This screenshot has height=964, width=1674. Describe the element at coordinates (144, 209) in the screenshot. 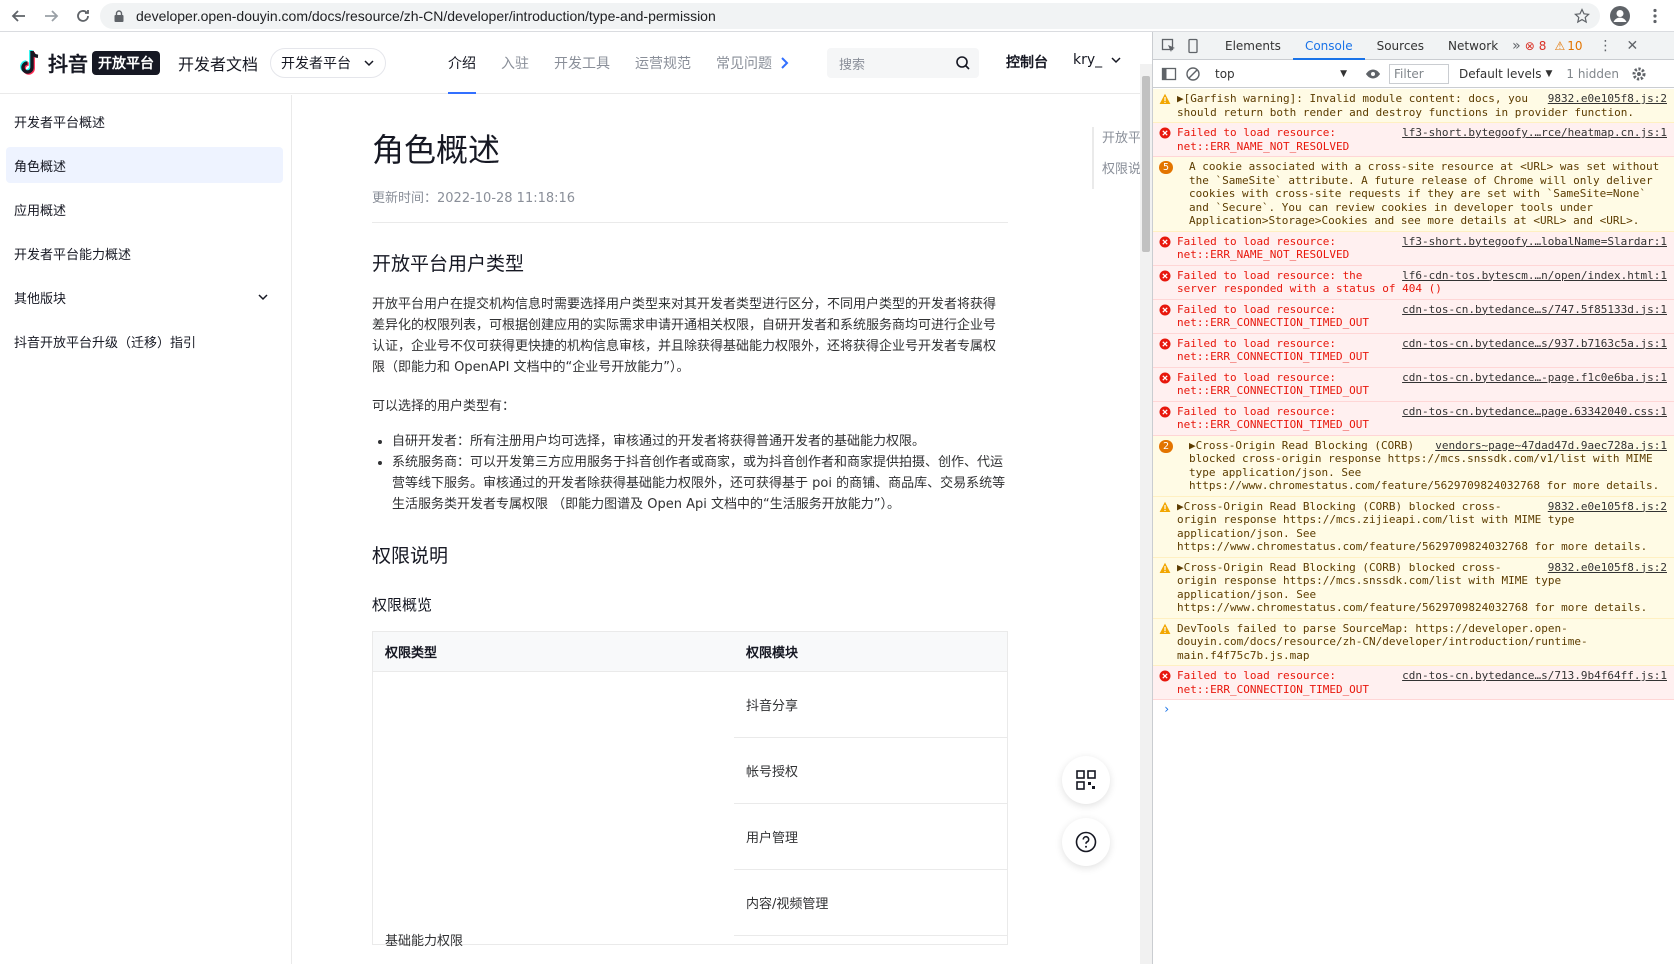

I see `sidebar-item-app-overview: 应用概述` at that location.